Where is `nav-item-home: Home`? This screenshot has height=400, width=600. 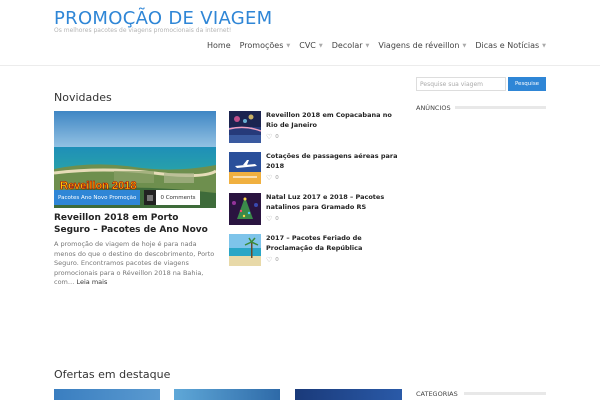 nav-item-home: Home is located at coordinates (219, 45).